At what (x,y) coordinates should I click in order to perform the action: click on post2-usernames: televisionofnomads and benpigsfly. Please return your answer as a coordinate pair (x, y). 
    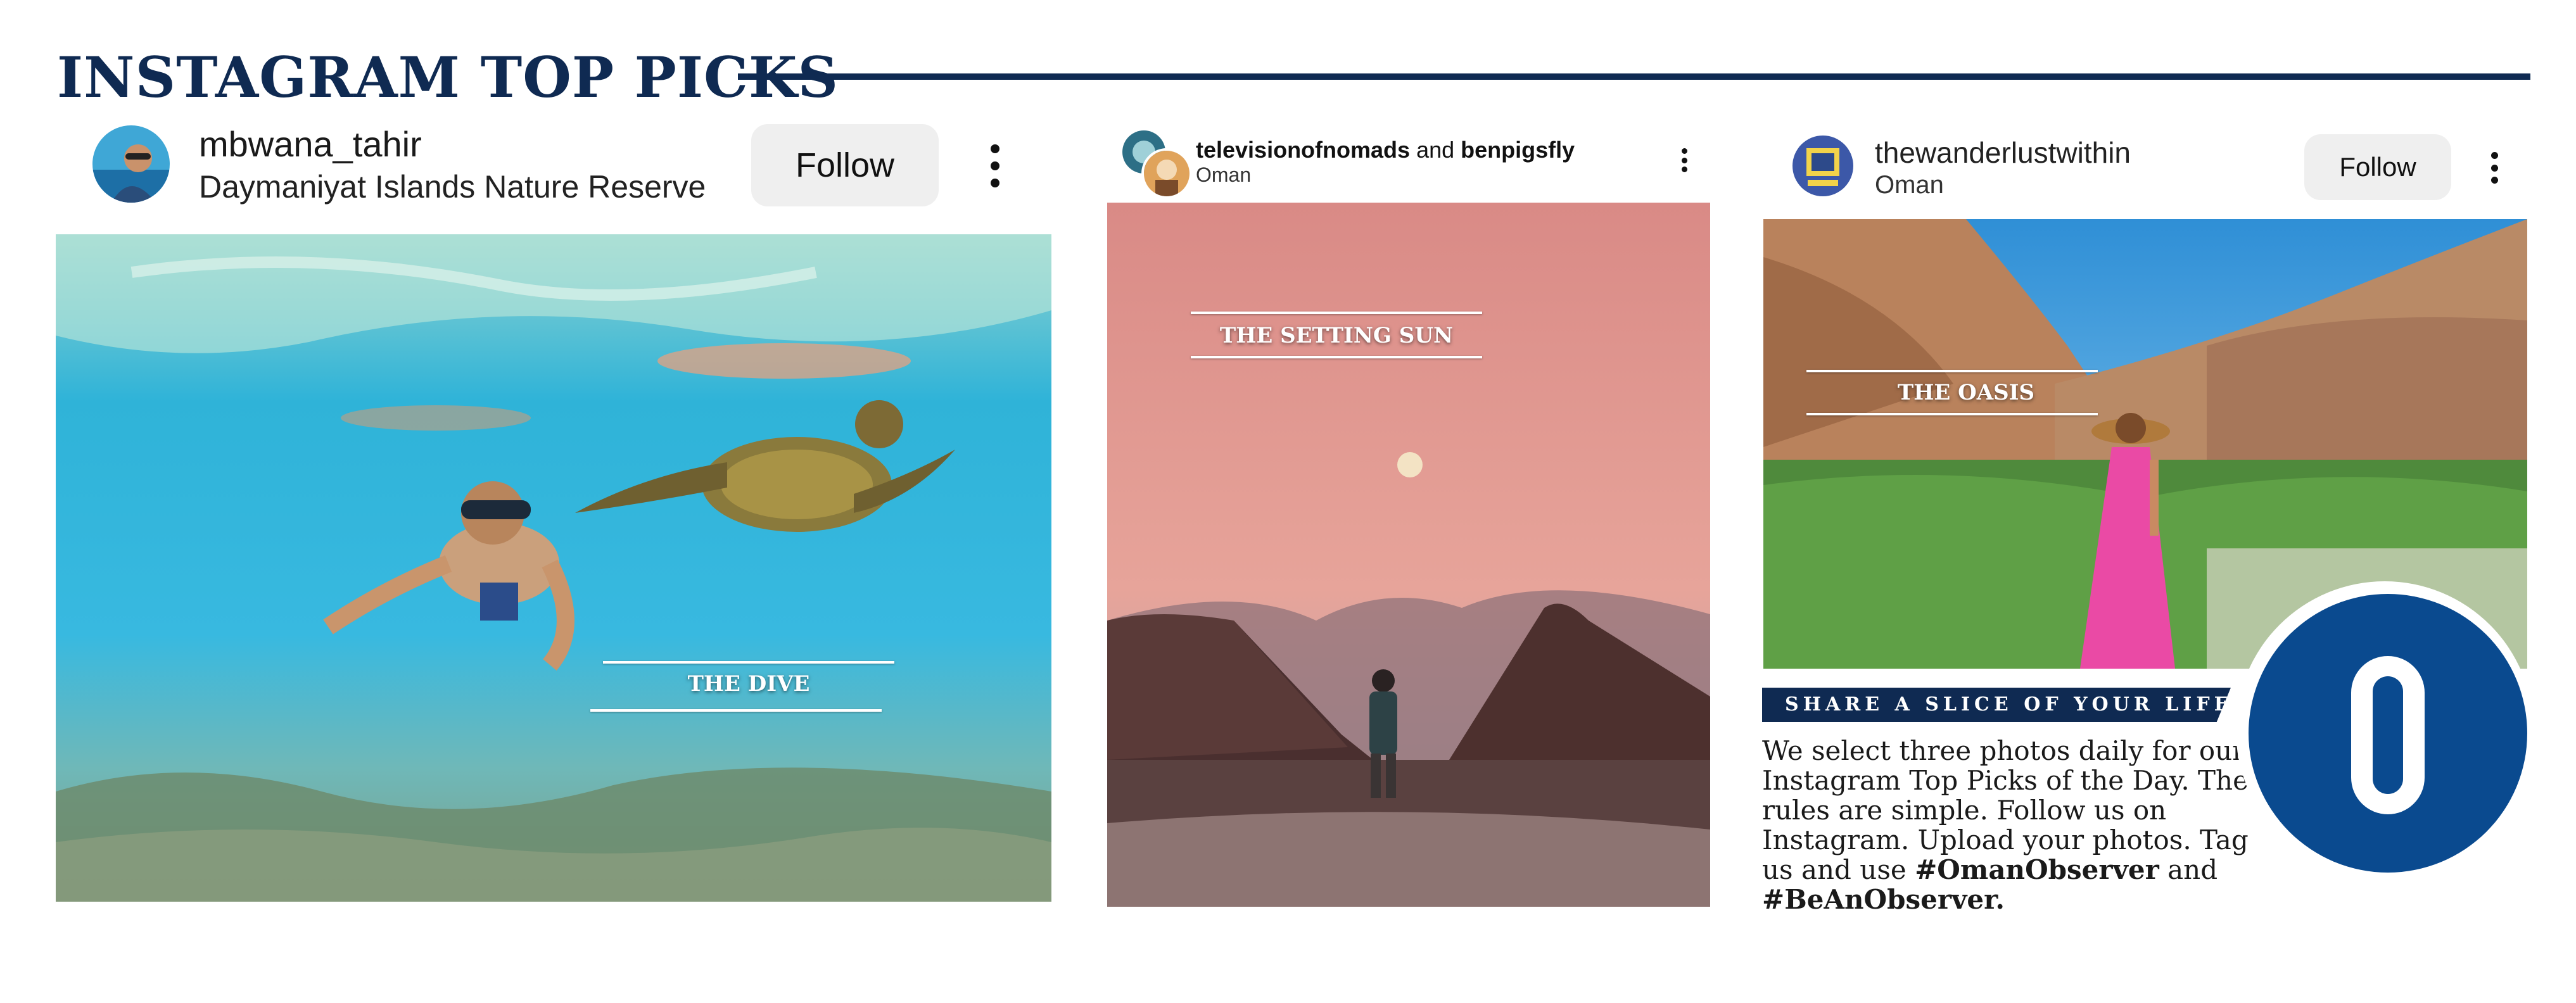
    Looking at the image, I should click on (1385, 150).